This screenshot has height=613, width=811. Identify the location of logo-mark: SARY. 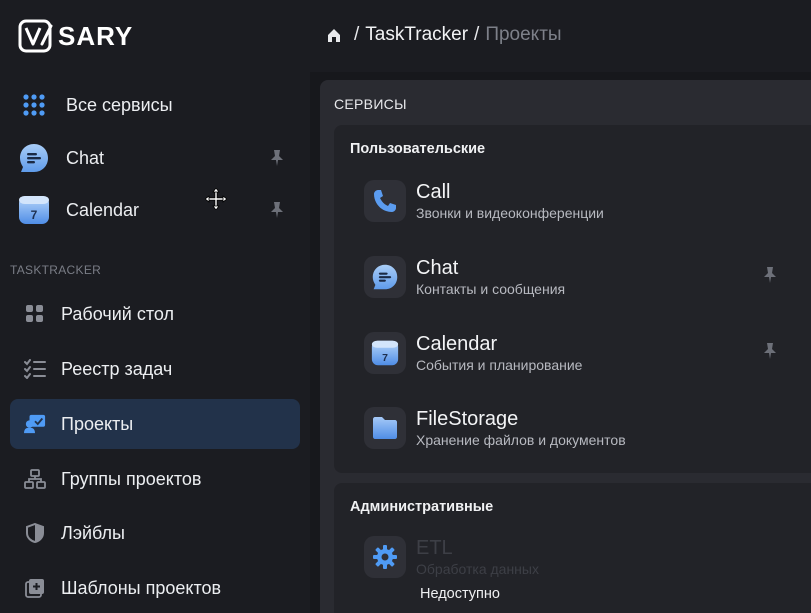
(75, 36).